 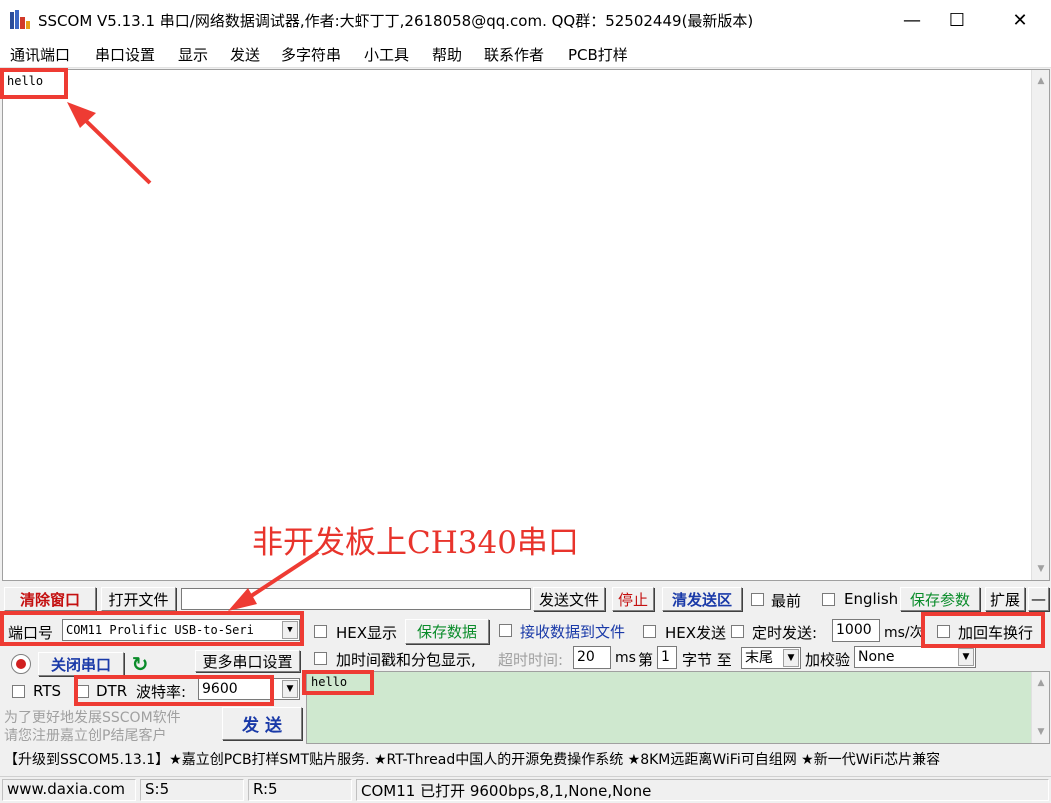 I want to click on timed-send-checkbox, so click(x=737, y=631).